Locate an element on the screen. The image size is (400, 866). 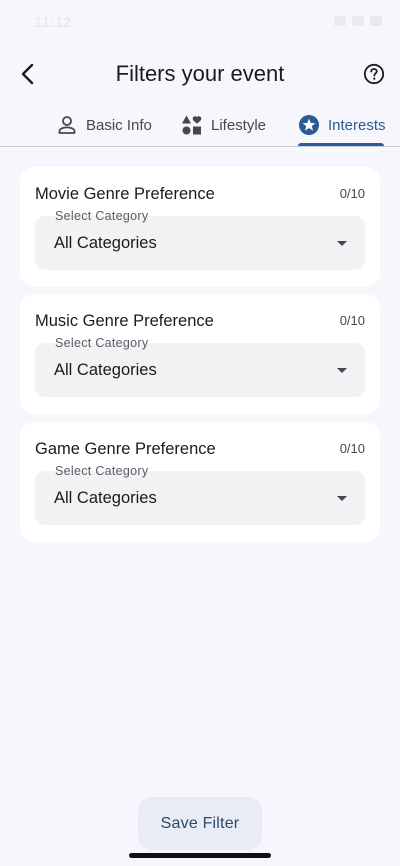
card-title: Music Genre Preference is located at coordinates (124, 321).